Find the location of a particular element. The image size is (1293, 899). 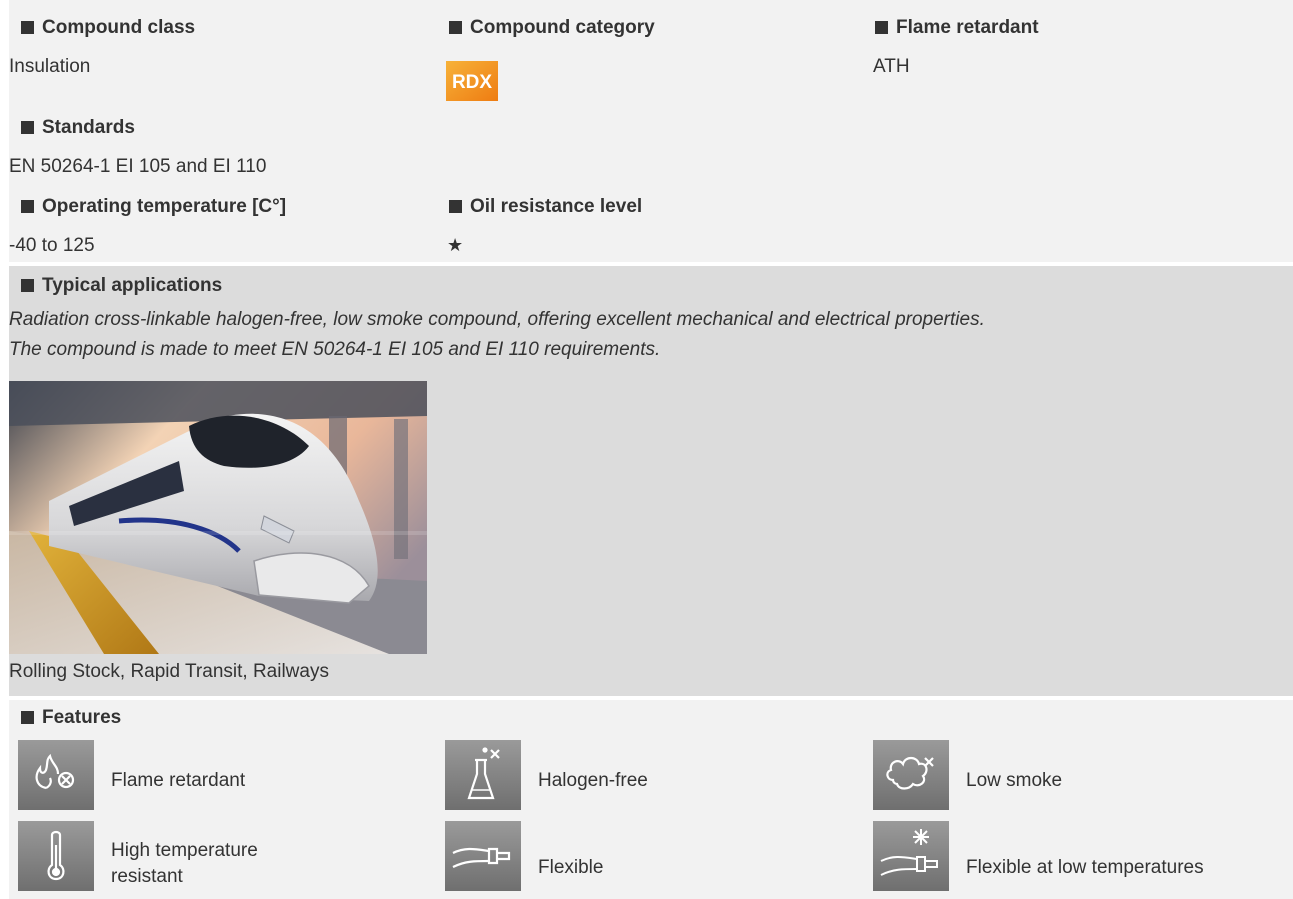

flame-retardant-value: ATH is located at coordinates (891, 66).